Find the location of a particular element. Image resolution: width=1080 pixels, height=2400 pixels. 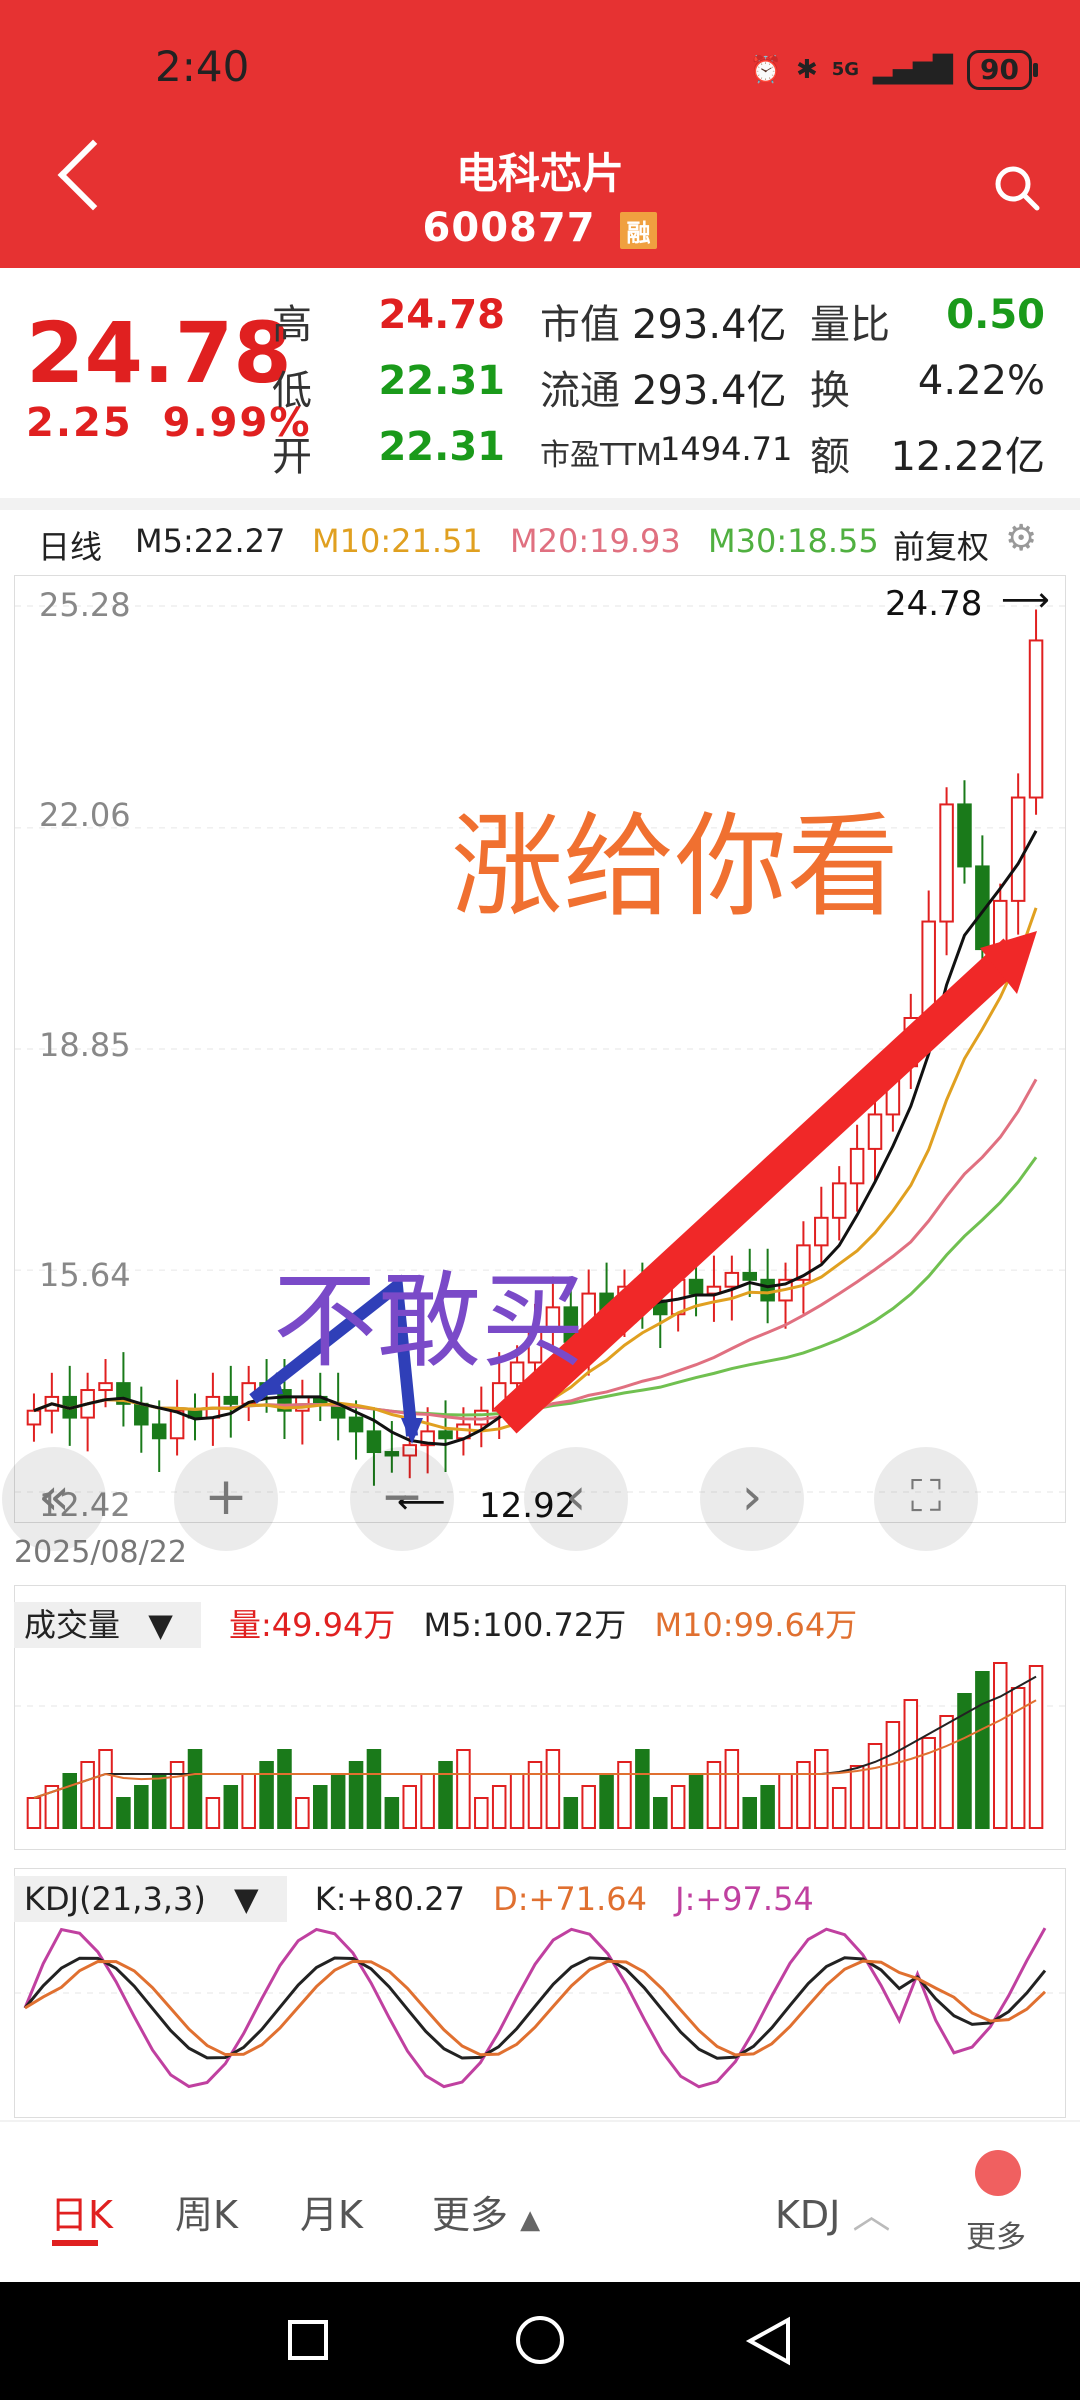

high-value: 24.78 is located at coordinates (441, 315).